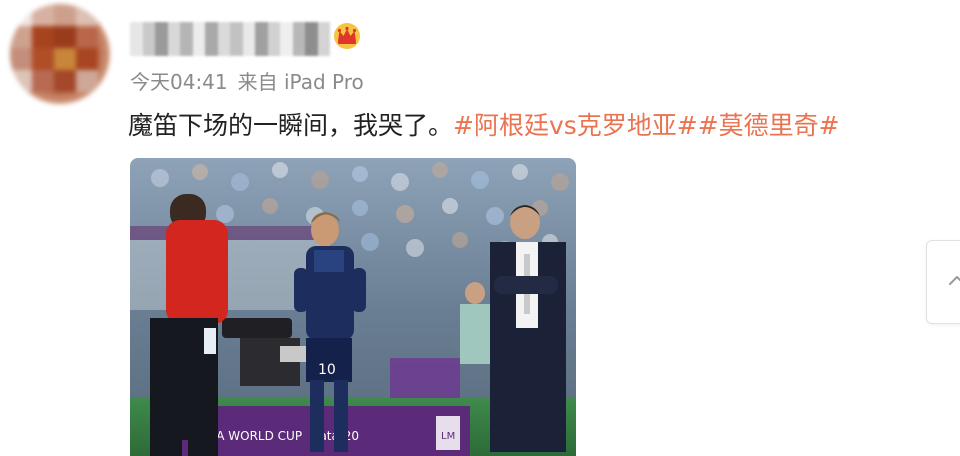 The height and width of the screenshot is (456, 960). I want to click on chevron-up-icon, so click(954, 280).